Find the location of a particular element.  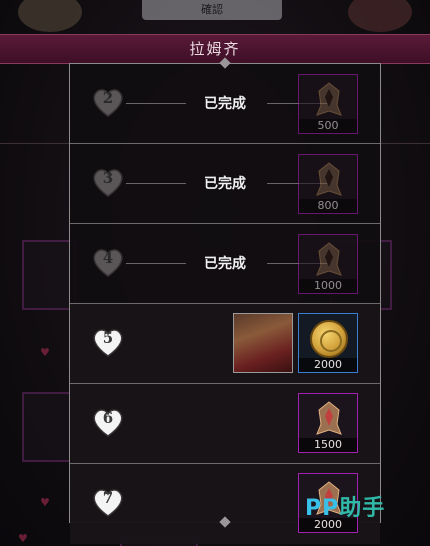

heart-level-icon: 5 is located at coordinates (108, 342).